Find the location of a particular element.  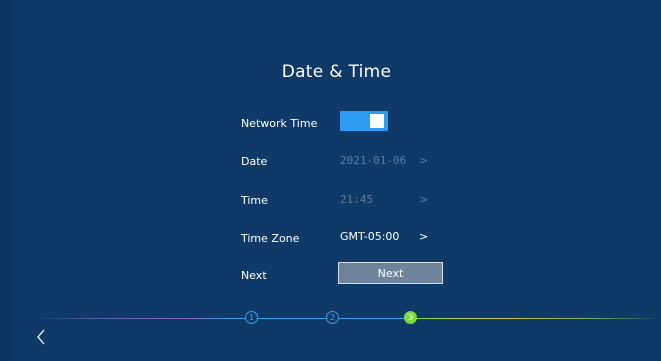

progress-track is located at coordinates (346, 318).